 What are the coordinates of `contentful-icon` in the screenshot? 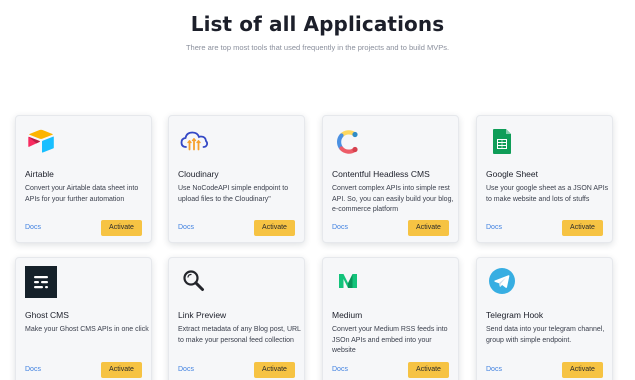 It's located at (348, 141).